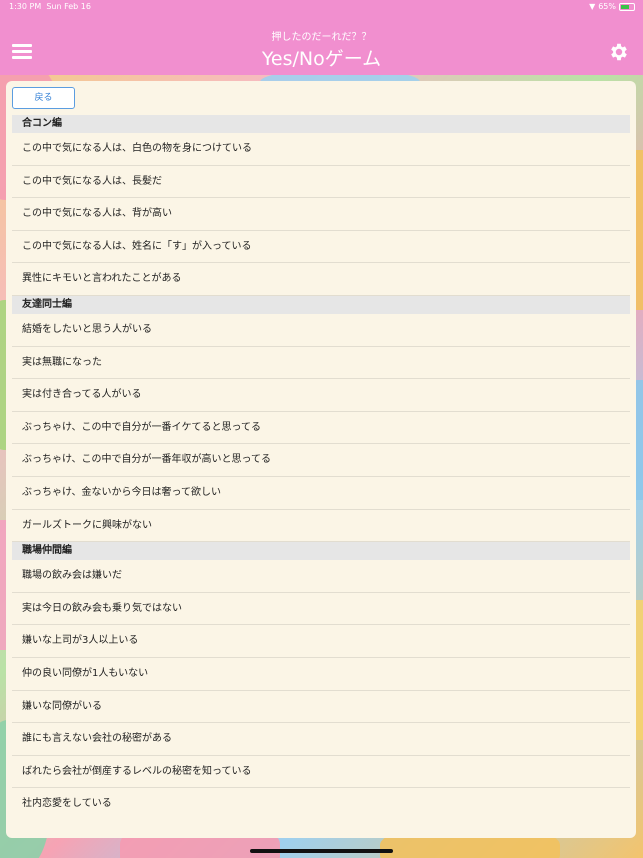 This screenshot has width=643, height=858. I want to click on list-item: 仲の良い同僚が1人もいない, so click(321, 674).